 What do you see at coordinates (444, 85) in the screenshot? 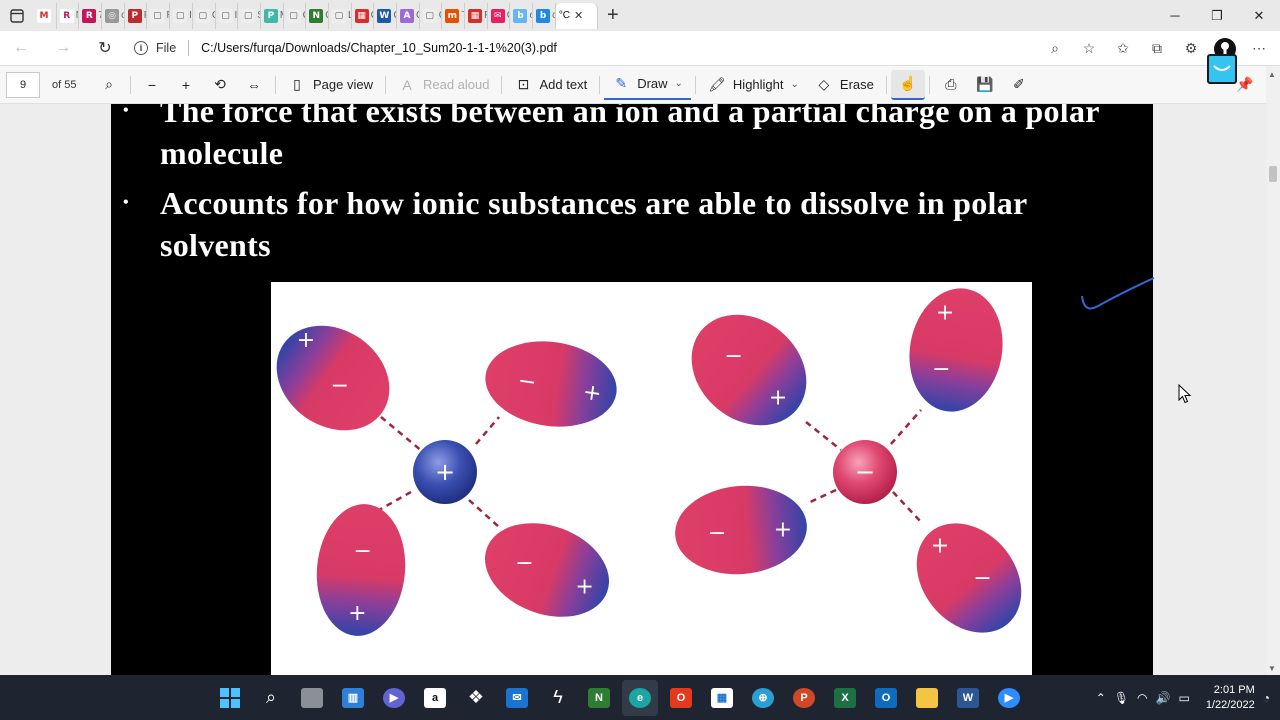
I see `read-aloud-button: A Read aloud` at bounding box center [444, 85].